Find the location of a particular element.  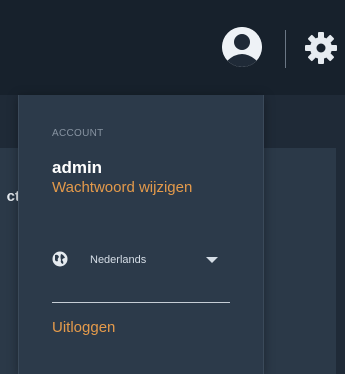

language-selector: Nederlands is located at coordinates (137, 259).